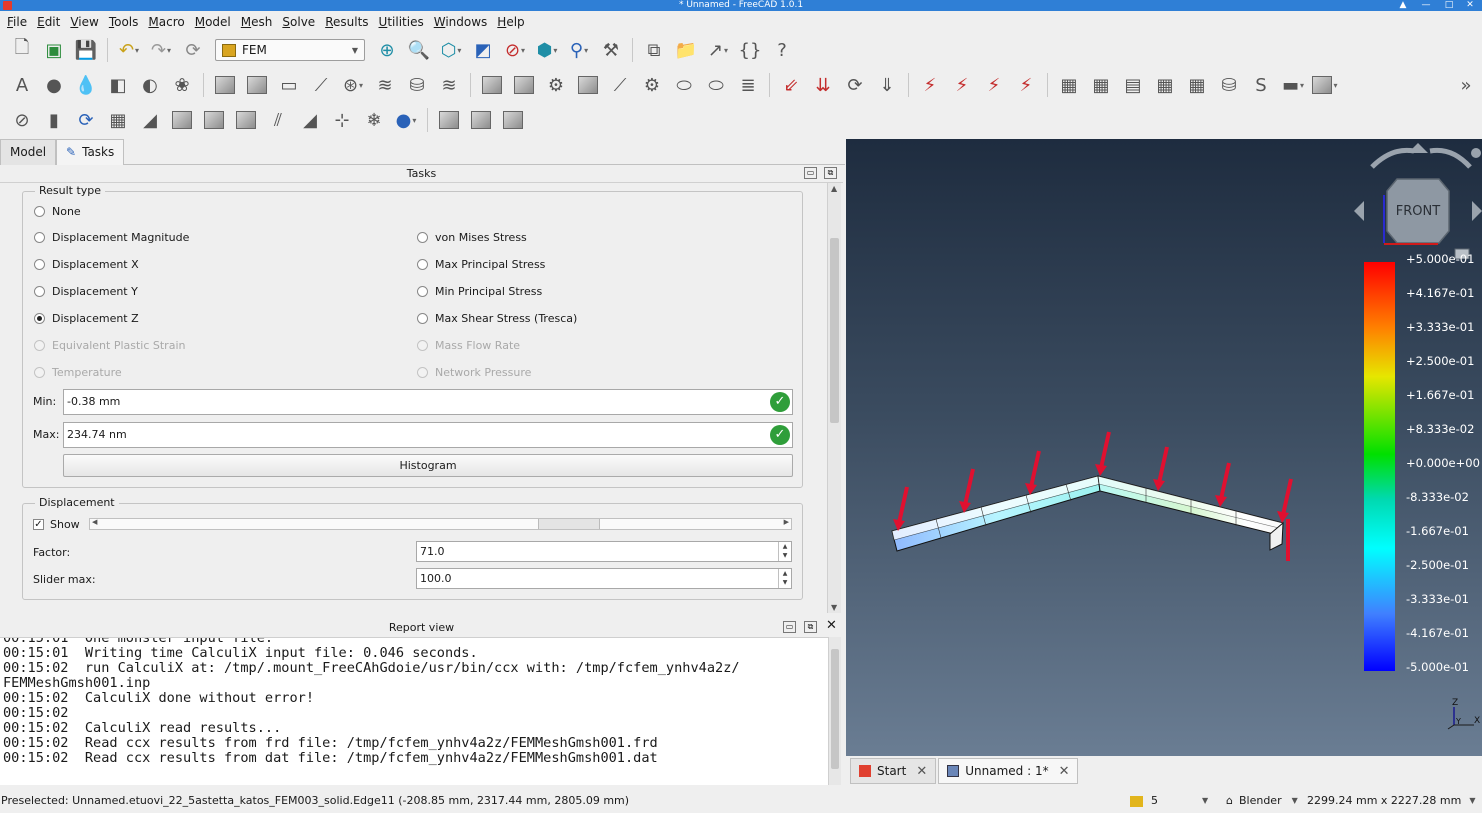  What do you see at coordinates (440, 524) in the screenshot?
I see `displacement-slider: ◀ ▶` at bounding box center [440, 524].